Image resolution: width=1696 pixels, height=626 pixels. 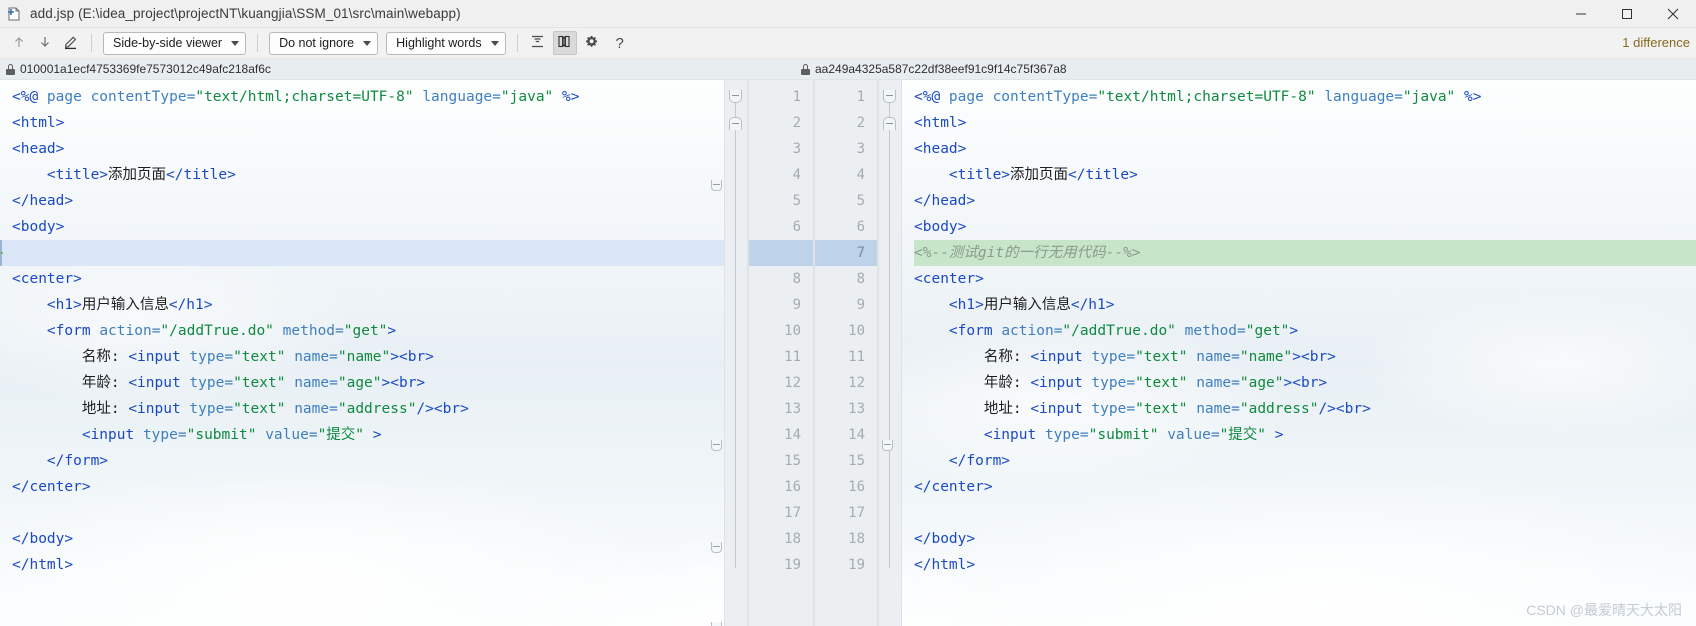 I want to click on code-token: "submit", so click(x=221, y=435).